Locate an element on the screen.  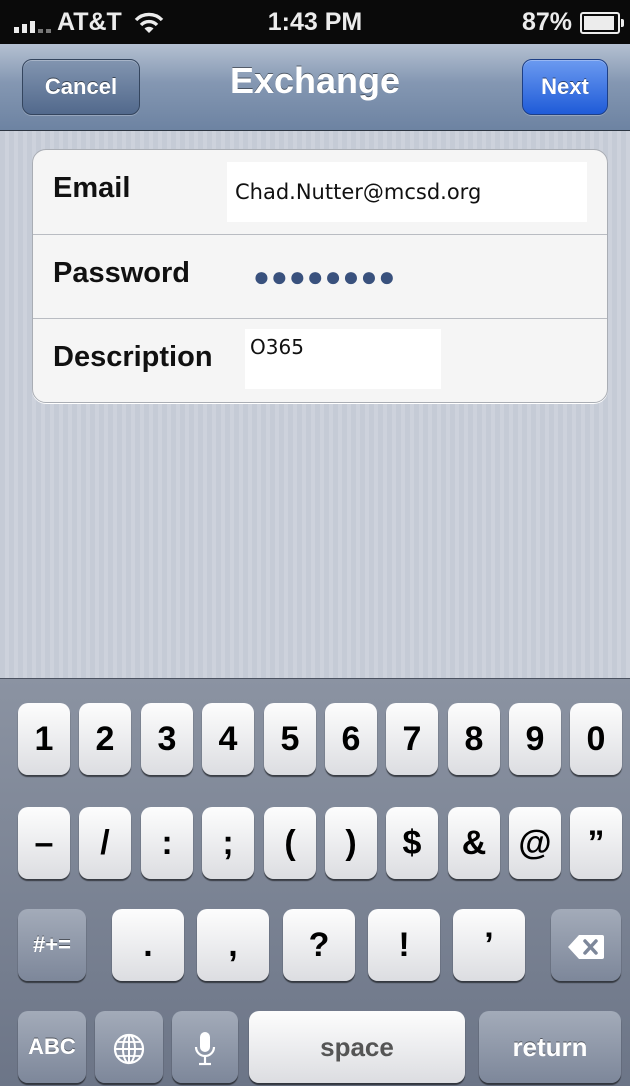
next-button: Next is located at coordinates (565, 87).